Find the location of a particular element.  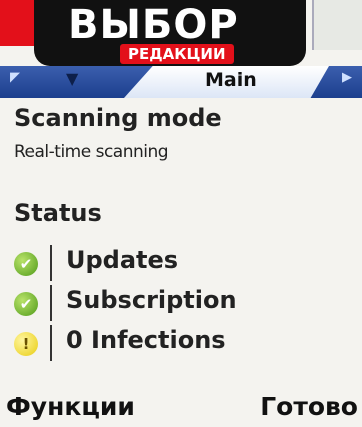

status-label: Updates is located at coordinates (122, 260).